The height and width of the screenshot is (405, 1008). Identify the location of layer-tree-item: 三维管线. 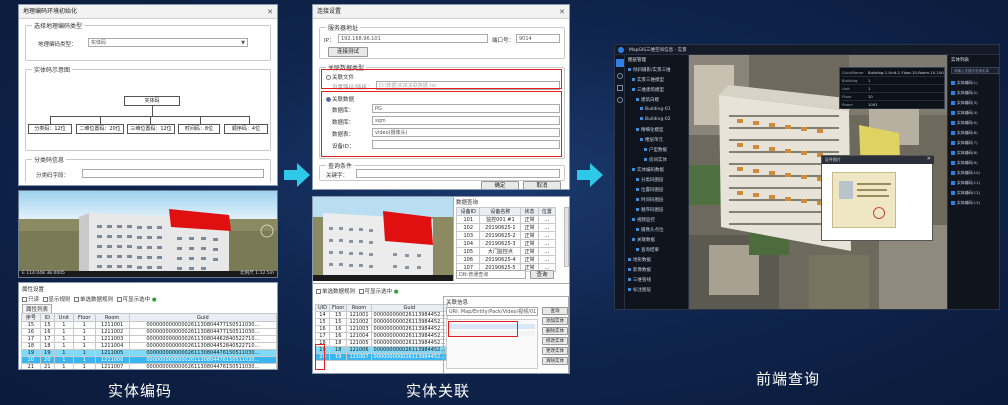
(639, 280).